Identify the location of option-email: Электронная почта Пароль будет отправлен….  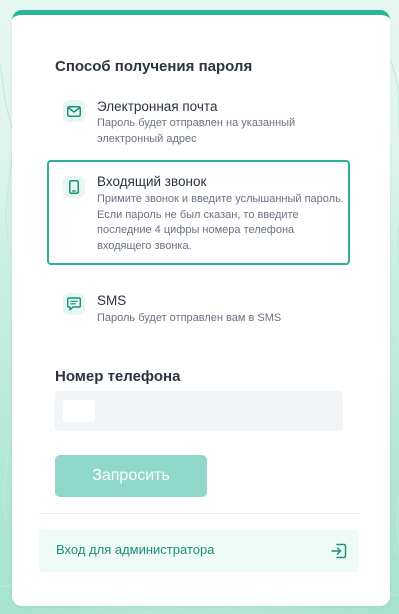
(198, 119).